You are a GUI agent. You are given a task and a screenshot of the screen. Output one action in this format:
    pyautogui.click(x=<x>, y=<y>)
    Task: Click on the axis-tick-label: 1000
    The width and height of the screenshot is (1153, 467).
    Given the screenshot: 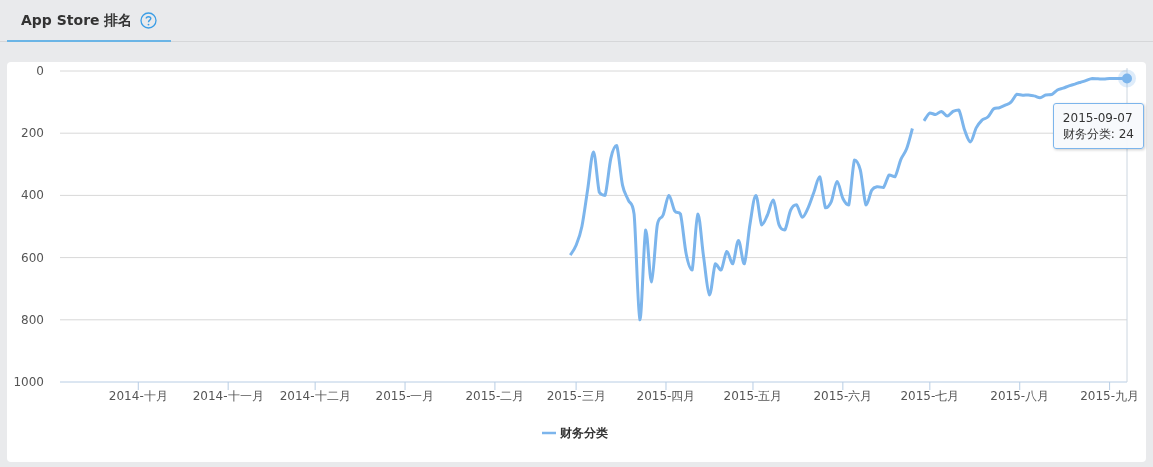 What is the action you would take?
    pyautogui.click(x=28, y=382)
    